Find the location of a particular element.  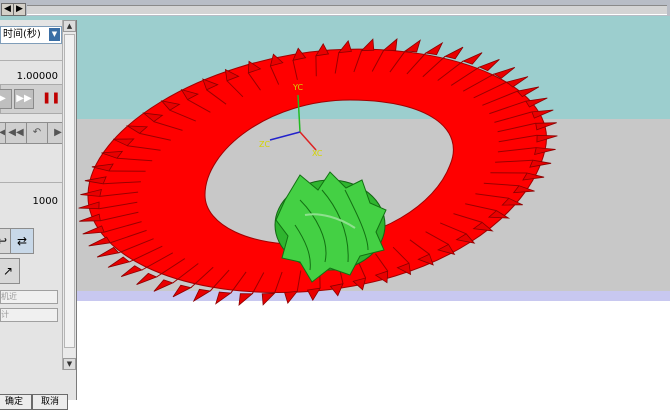

steps-value: 1000 is located at coordinates (45, 201).